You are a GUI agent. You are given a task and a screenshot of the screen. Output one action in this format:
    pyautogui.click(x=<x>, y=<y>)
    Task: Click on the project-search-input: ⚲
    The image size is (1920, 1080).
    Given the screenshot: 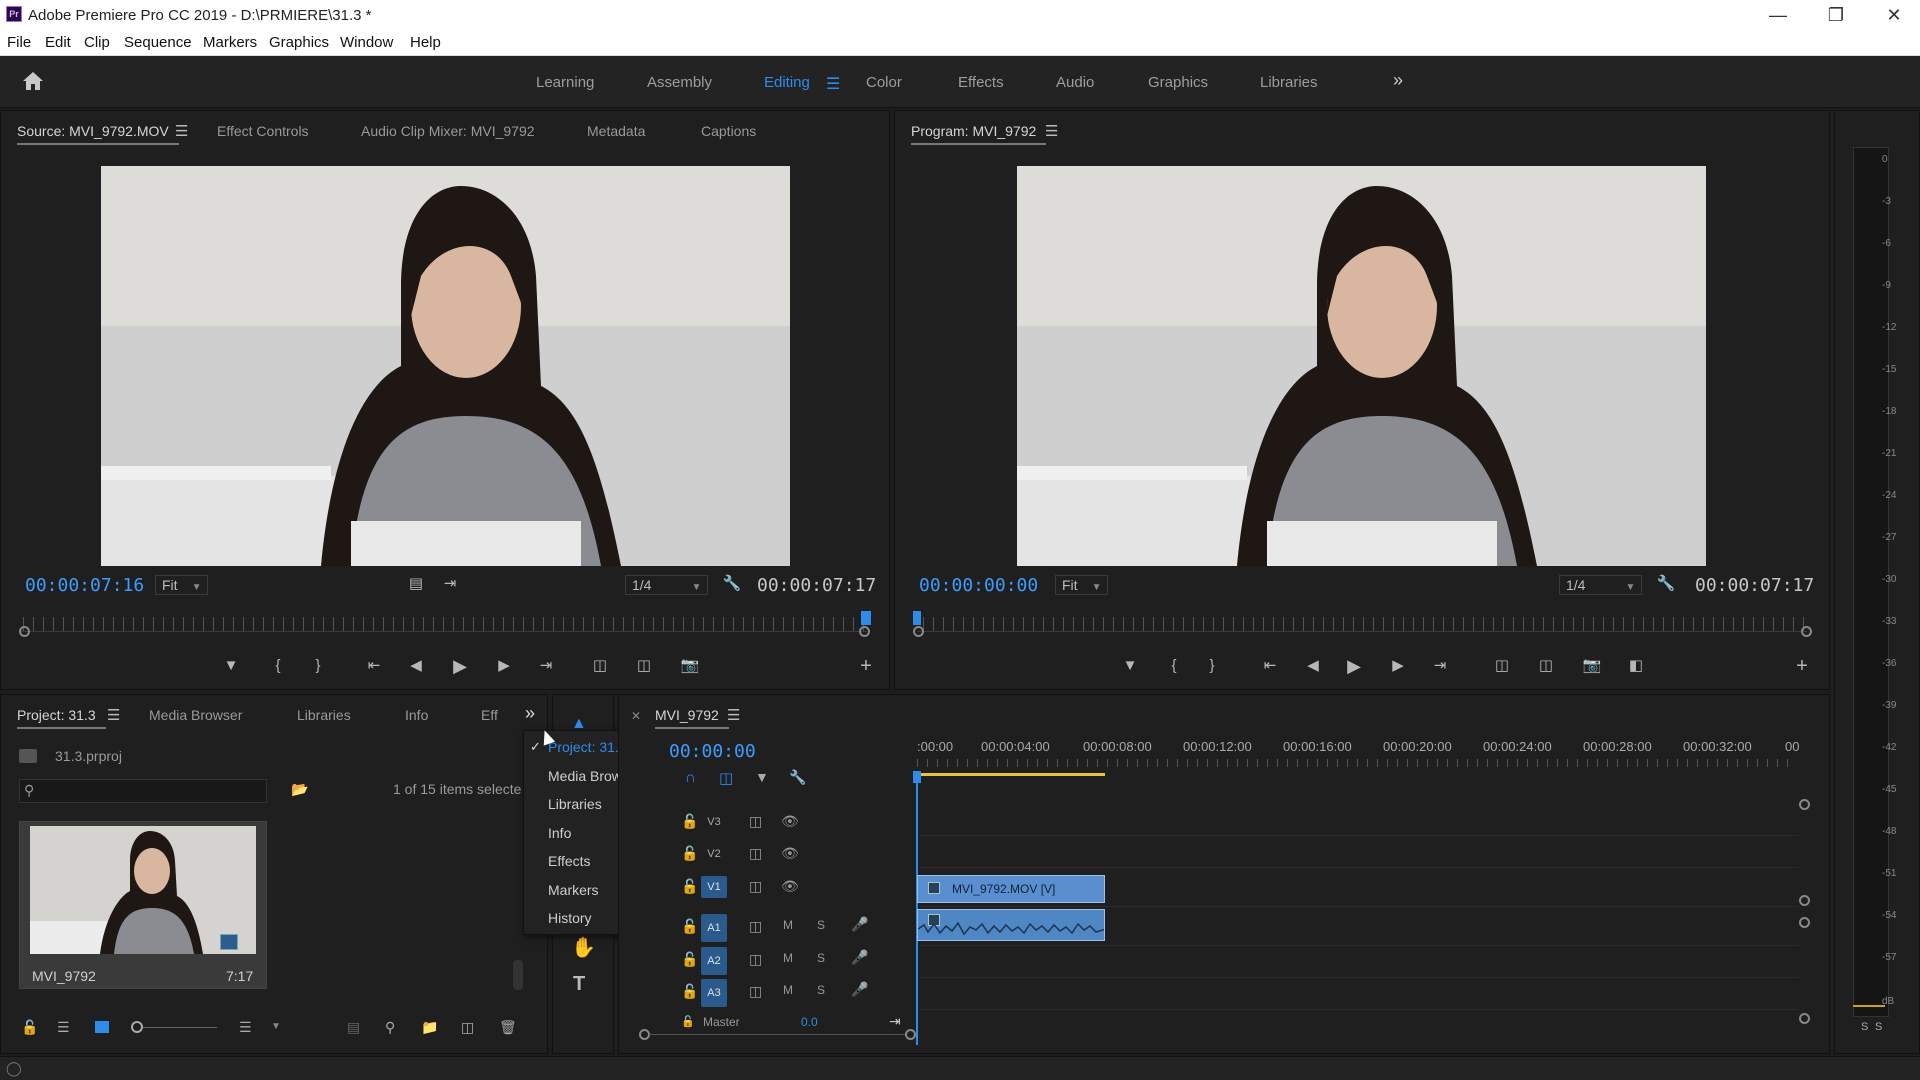 What is the action you would take?
    pyautogui.click(x=143, y=791)
    